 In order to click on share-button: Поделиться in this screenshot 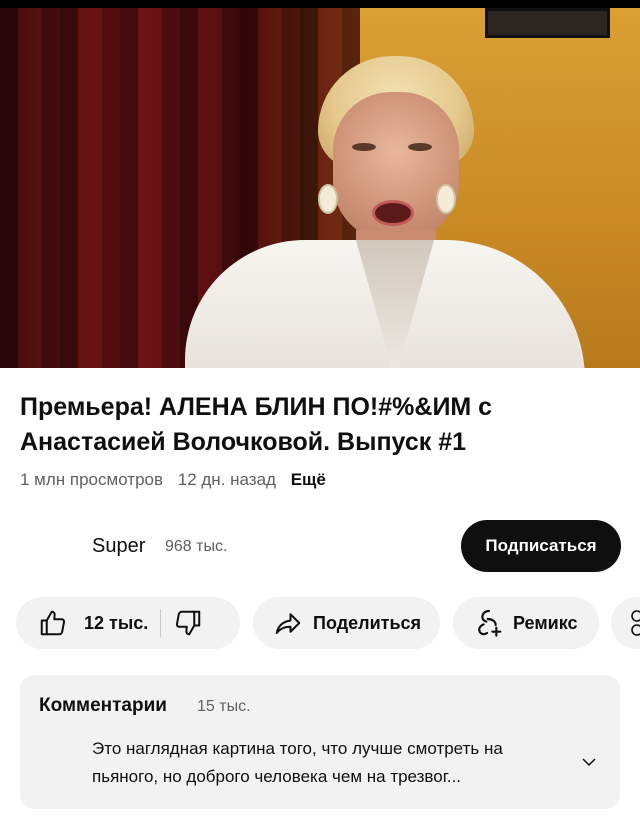, I will do `click(346, 623)`.